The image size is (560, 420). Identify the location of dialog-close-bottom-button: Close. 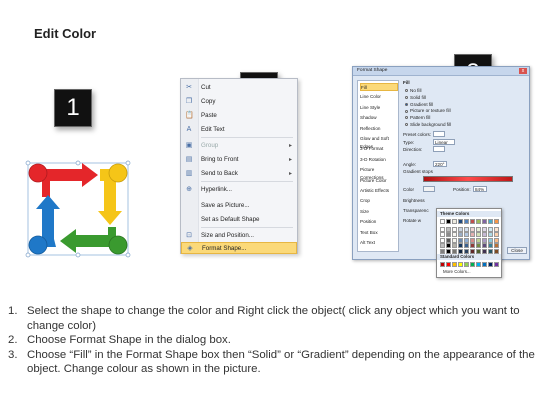
(517, 250).